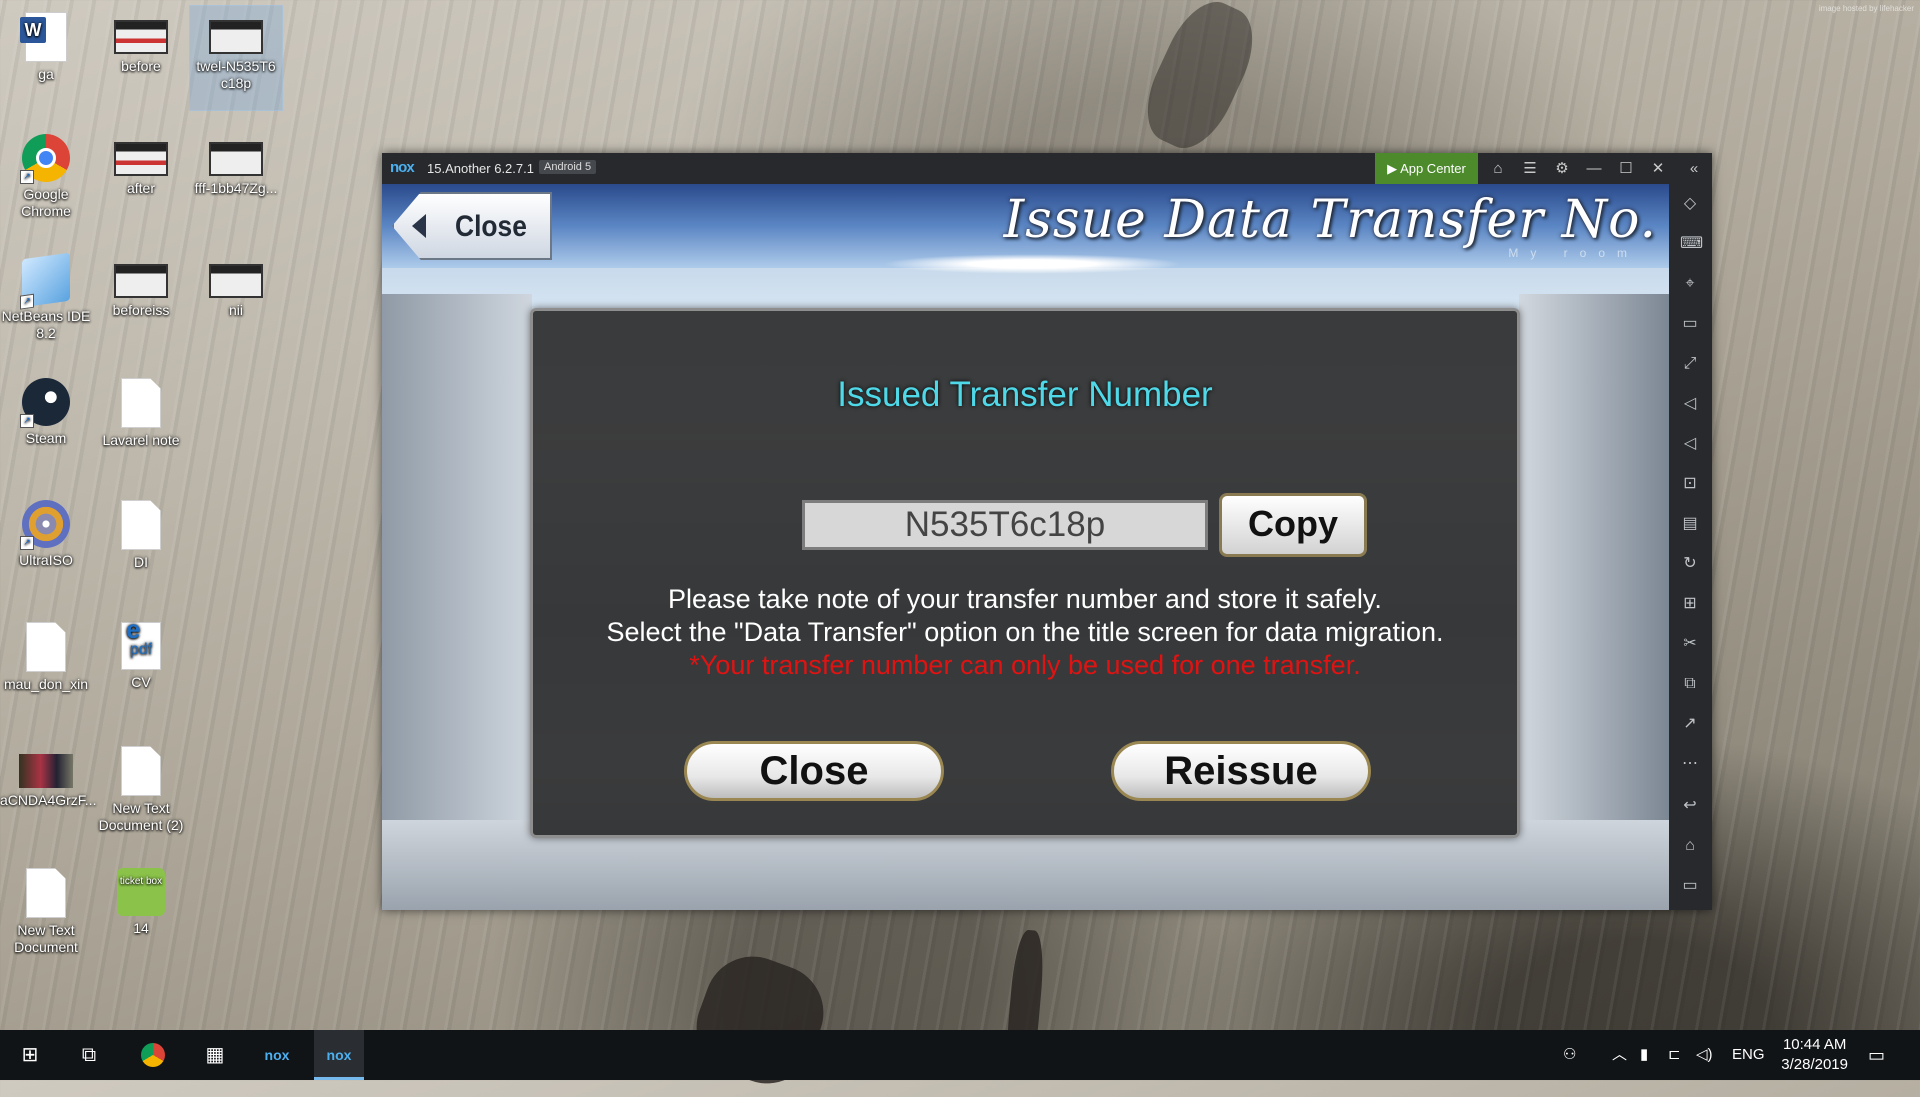  What do you see at coordinates (46, 202) in the screenshot?
I see `desktop-icon-label: Google Chrome` at bounding box center [46, 202].